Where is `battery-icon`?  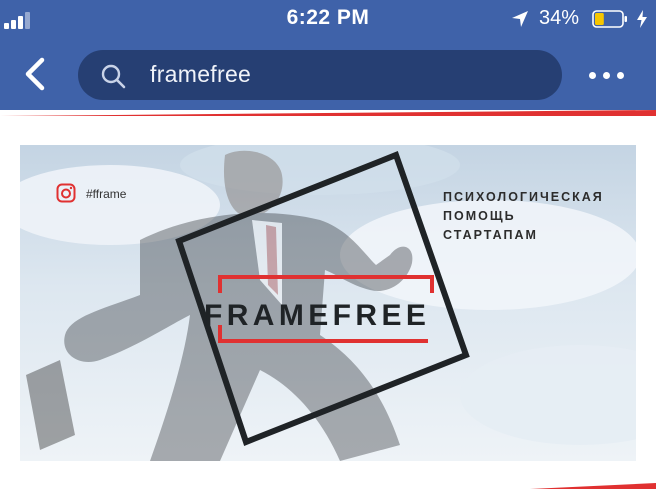 battery-icon is located at coordinates (609, 19).